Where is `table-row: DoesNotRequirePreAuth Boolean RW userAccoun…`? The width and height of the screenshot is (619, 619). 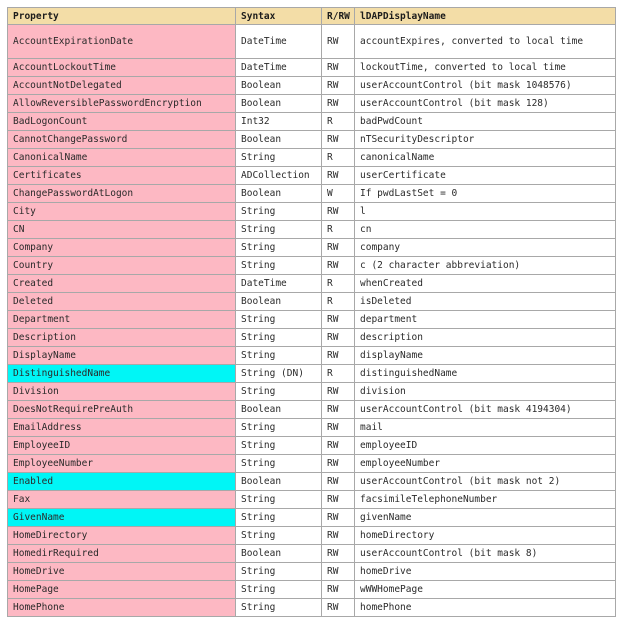
table-row: DoesNotRequirePreAuth Boolean RW userAccoun… is located at coordinates (311, 409).